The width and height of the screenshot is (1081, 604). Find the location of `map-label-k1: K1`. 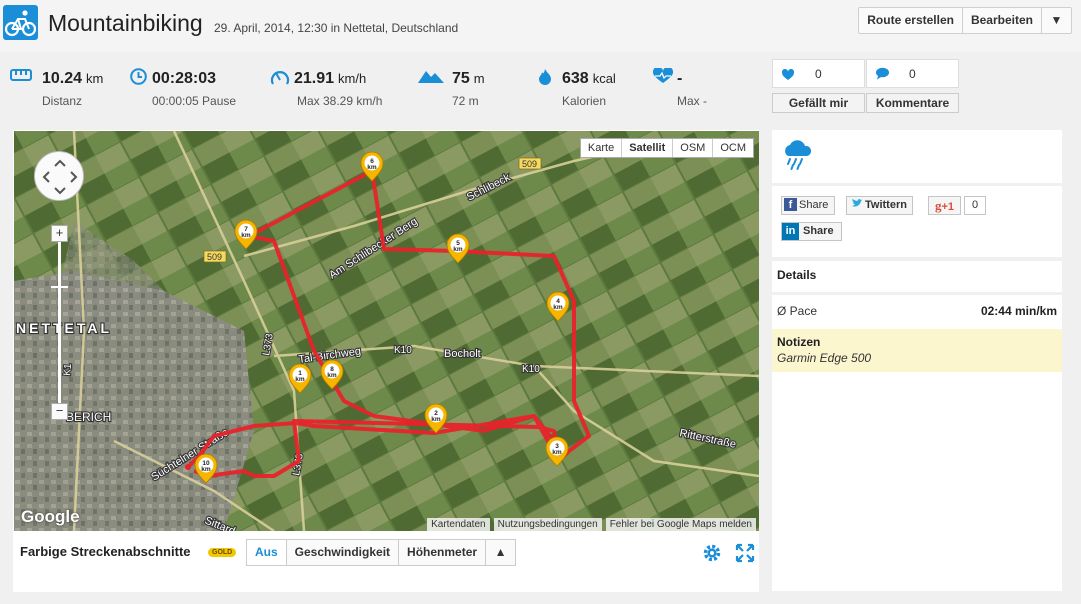

map-label-k1: K1 is located at coordinates (68, 370).